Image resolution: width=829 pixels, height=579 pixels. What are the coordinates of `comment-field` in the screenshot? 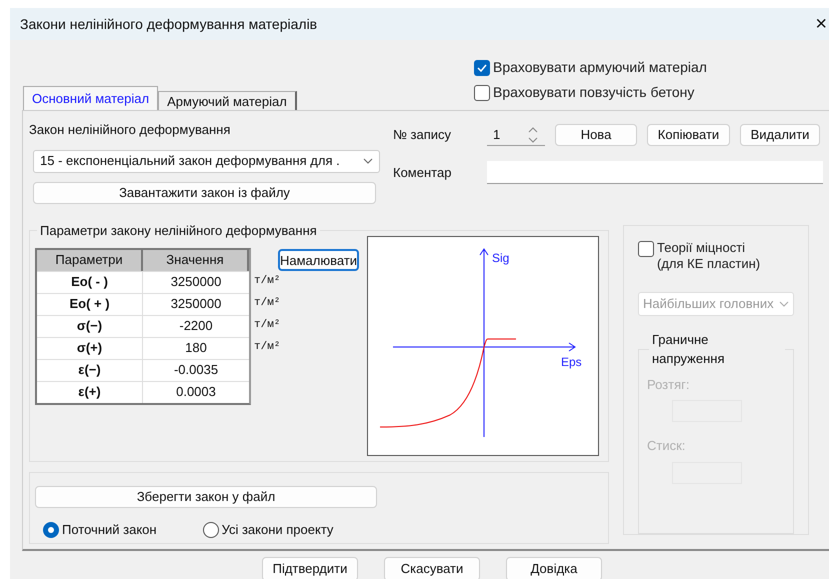 It's located at (655, 172).